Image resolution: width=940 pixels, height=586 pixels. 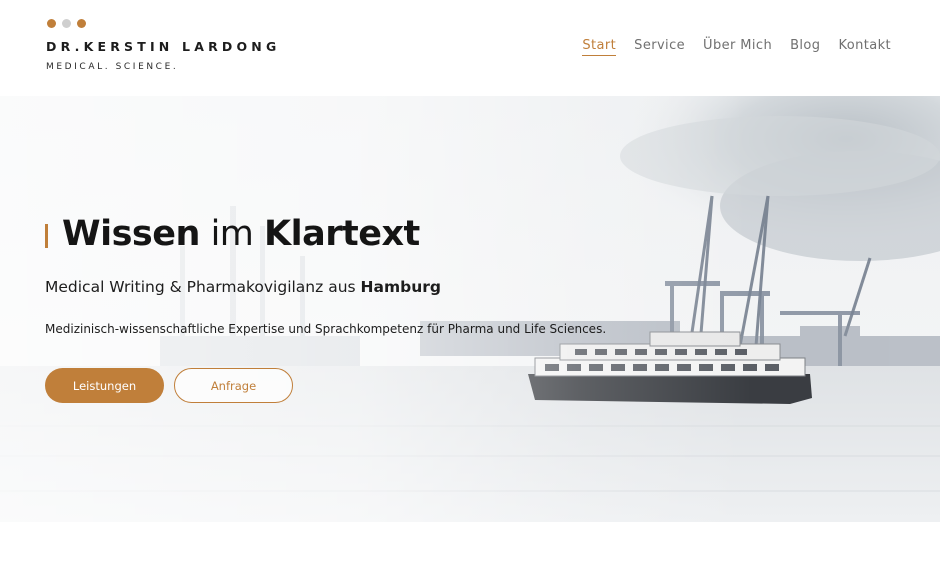 I want to click on nav-item-service: Service, so click(x=659, y=47).